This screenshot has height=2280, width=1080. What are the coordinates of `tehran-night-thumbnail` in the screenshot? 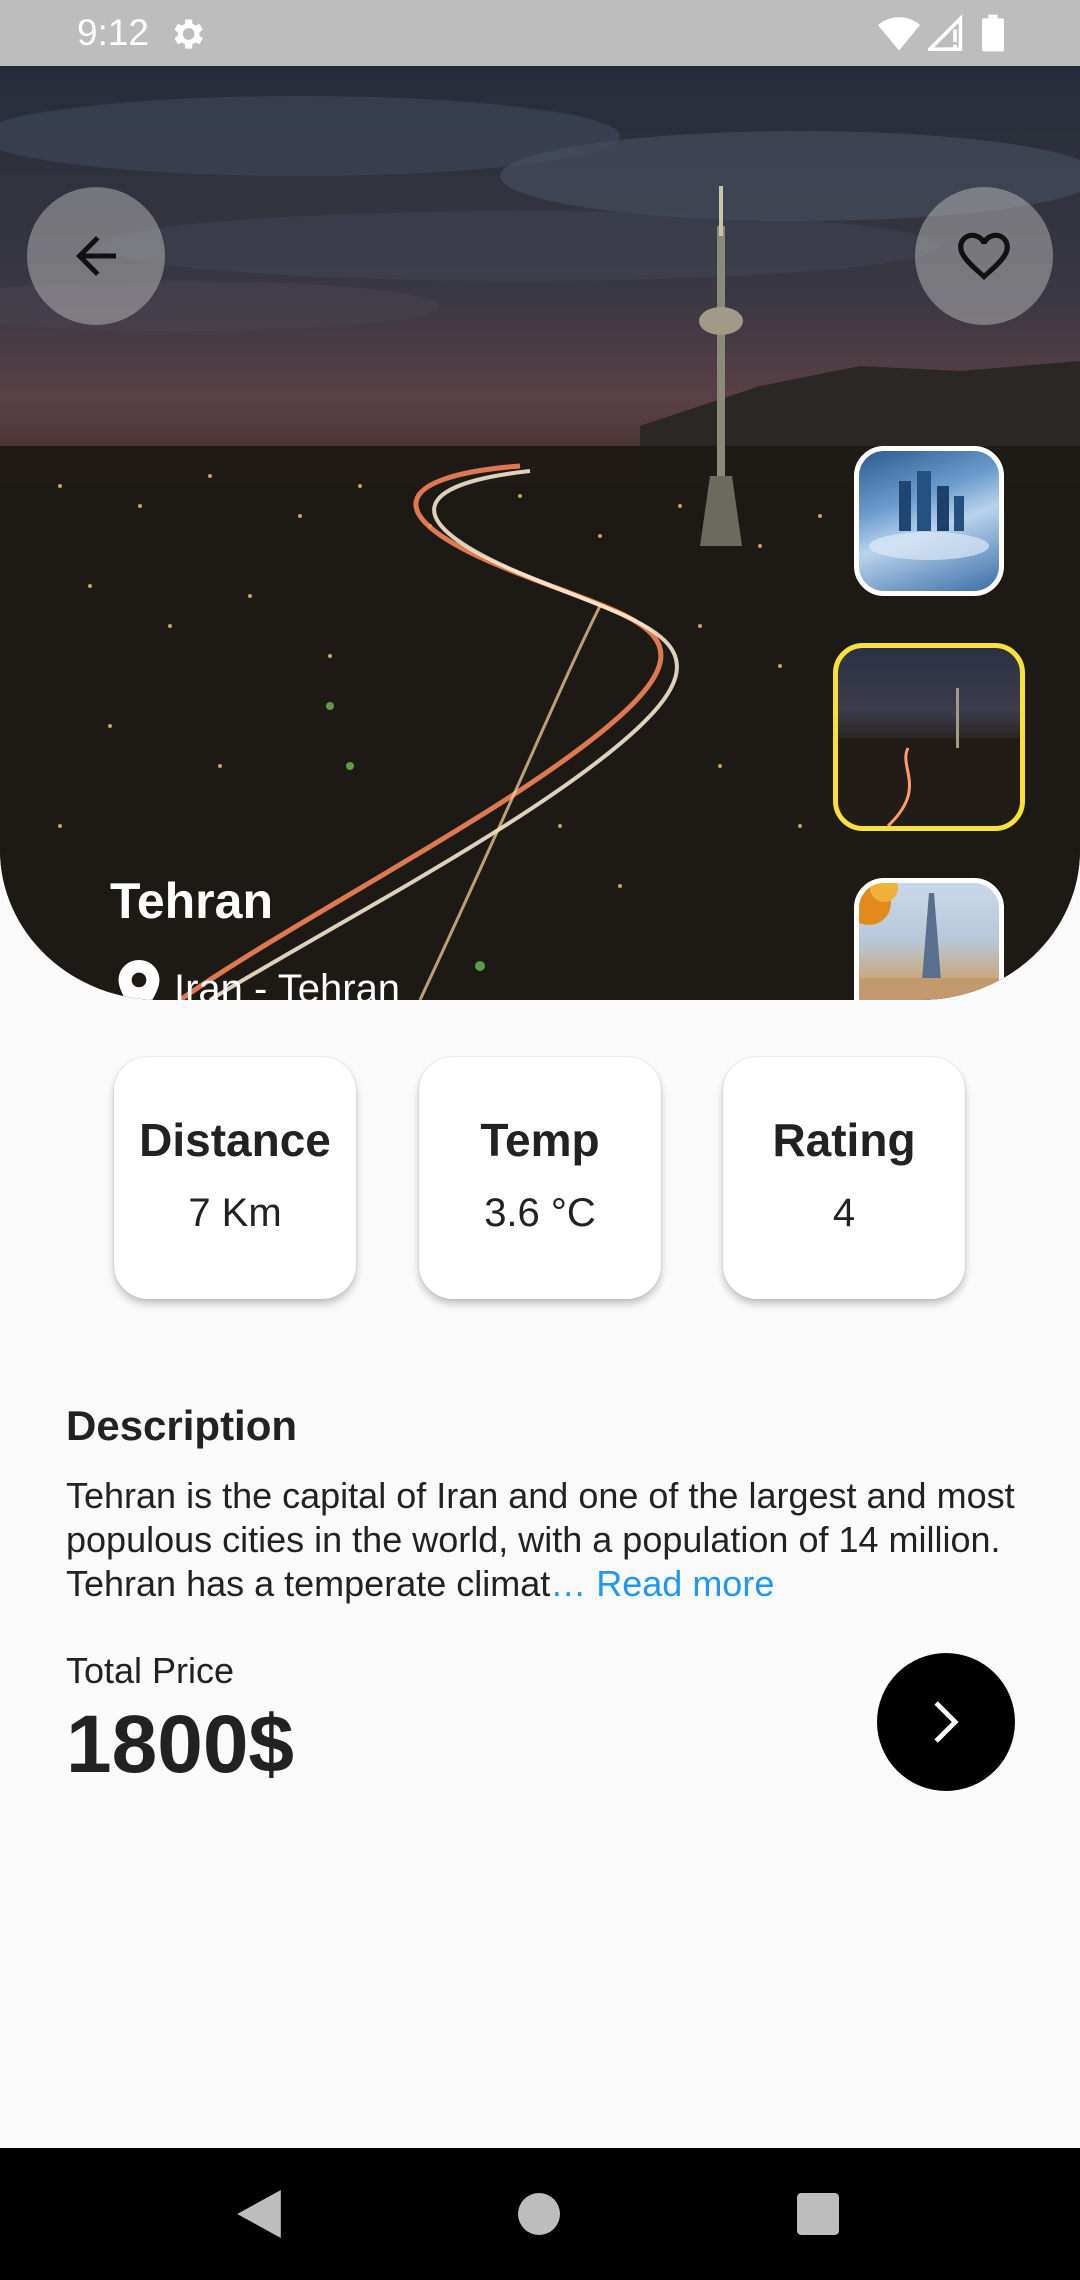 It's located at (929, 737).